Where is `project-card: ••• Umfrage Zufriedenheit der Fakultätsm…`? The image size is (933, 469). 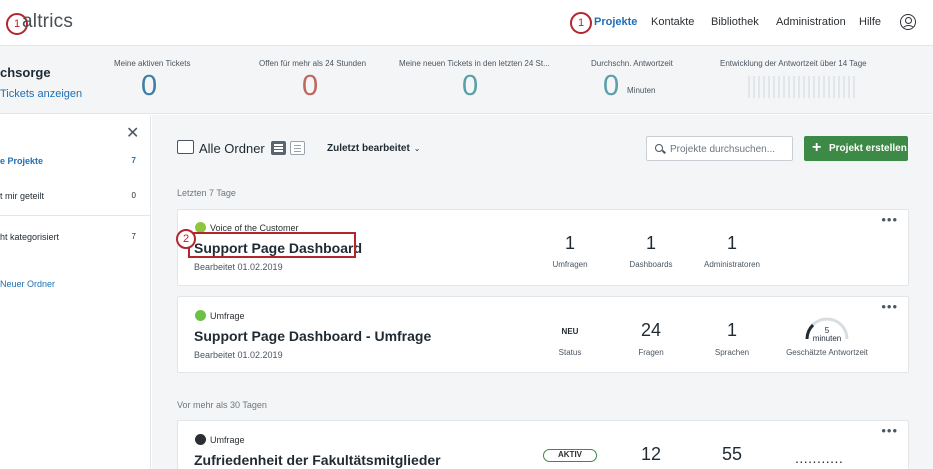
project-card: ••• Umfrage Zufriedenheit der Fakultätsm… is located at coordinates (543, 444).